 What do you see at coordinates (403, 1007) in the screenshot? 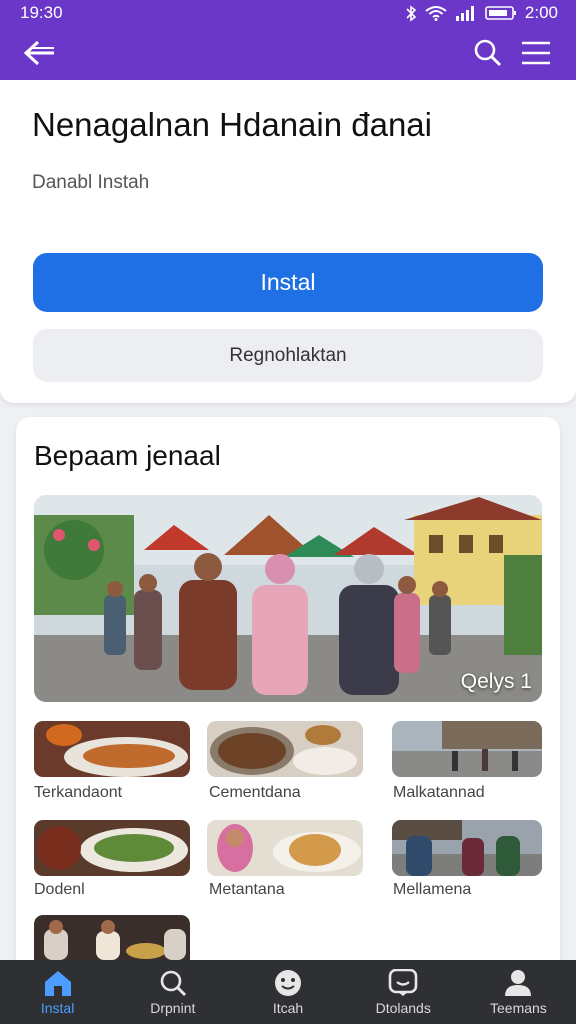
I see `nav-label: Dtolands` at bounding box center [403, 1007].